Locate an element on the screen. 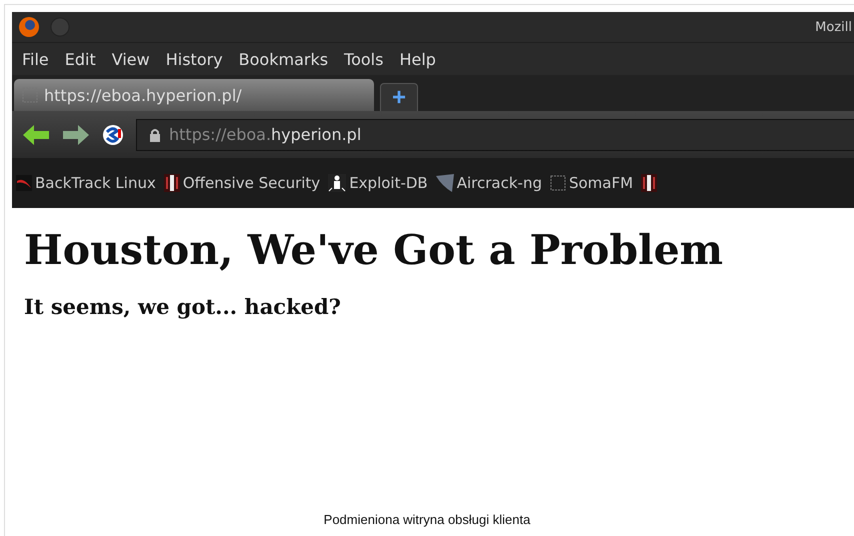 Image resolution: width=854 pixels, height=536 pixels. bookmark-link: Aircrack-ng is located at coordinates (499, 183).